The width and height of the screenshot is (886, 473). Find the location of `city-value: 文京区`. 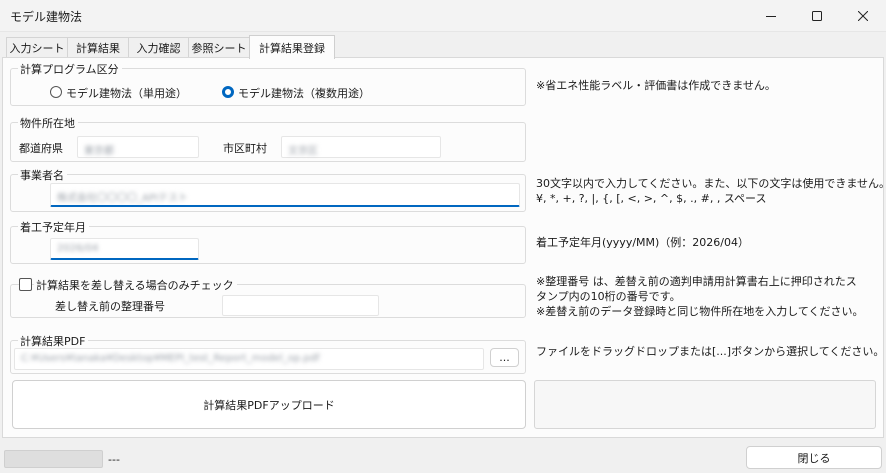

city-value: 文京区 is located at coordinates (303, 151).